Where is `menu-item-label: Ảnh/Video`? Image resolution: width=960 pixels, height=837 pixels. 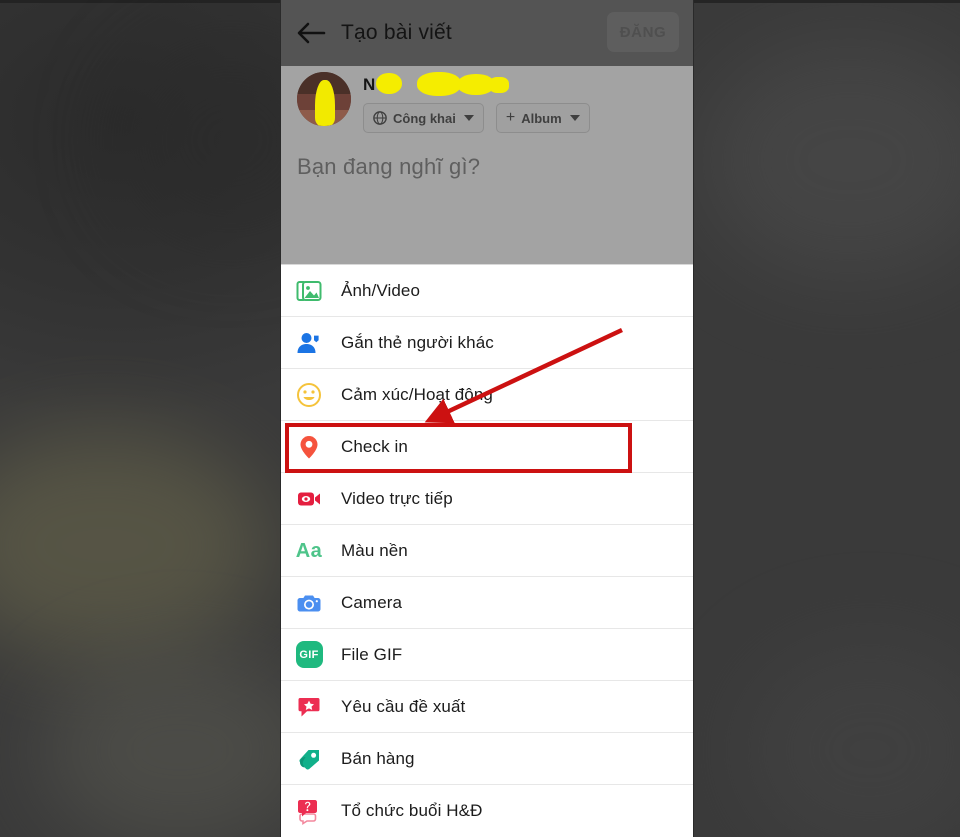
menu-item-label: Ảnh/Video is located at coordinates (381, 290).